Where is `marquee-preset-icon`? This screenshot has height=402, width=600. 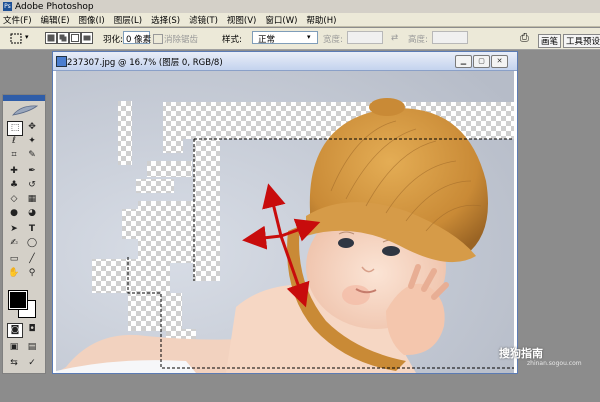
marquee-preset-icon is located at coordinates (16, 38).